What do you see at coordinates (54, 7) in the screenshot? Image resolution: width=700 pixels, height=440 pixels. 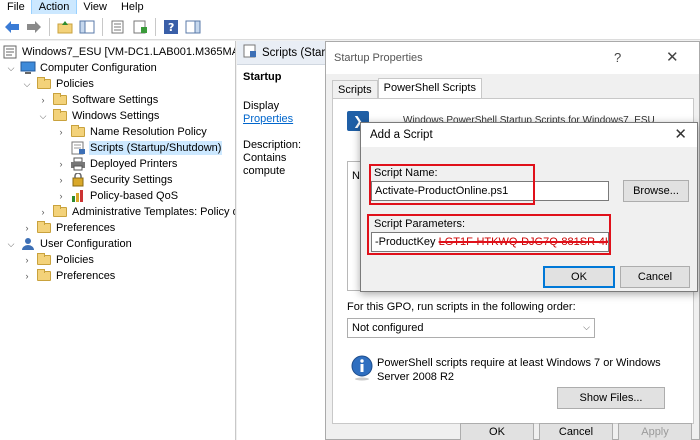 I see `menu-action: Action` at bounding box center [54, 7].